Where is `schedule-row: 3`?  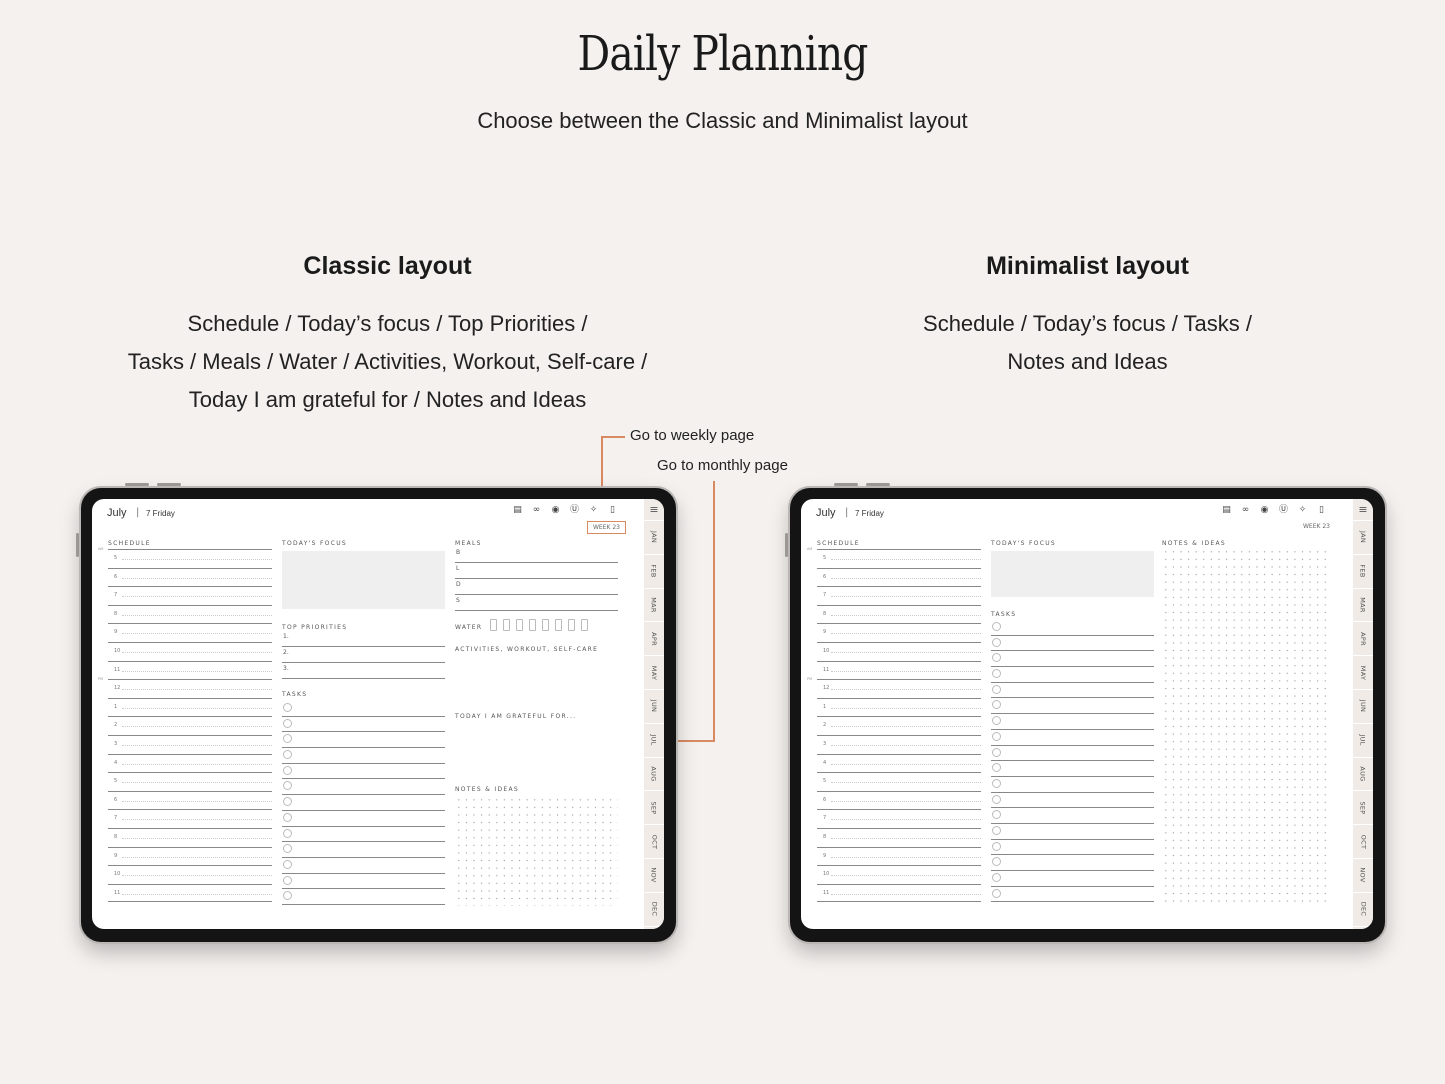
schedule-row: 3 is located at coordinates (190, 744).